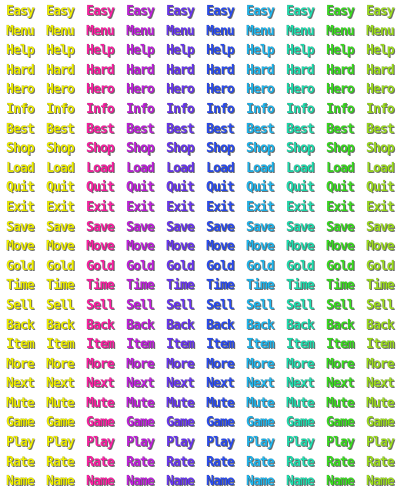 The width and height of the screenshot is (400, 501). Describe the element at coordinates (200, 482) in the screenshot. I see `word-row-name: Name Name Name Name Name Name Name Name Name Name` at that location.